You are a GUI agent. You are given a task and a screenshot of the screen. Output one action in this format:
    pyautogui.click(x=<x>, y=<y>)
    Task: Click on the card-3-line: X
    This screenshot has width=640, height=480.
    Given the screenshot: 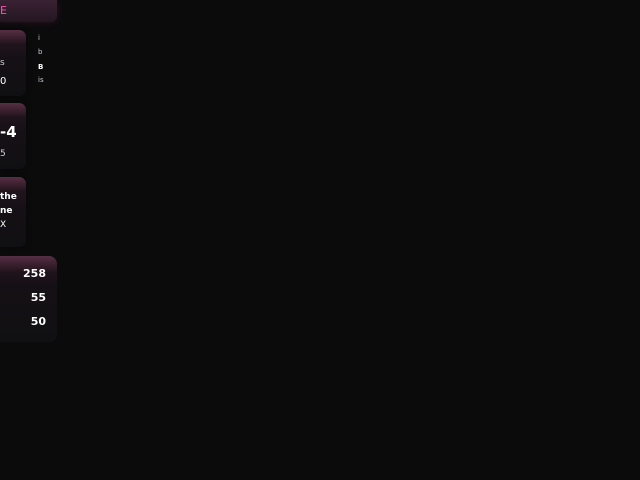 What is the action you would take?
    pyautogui.click(x=3, y=225)
    